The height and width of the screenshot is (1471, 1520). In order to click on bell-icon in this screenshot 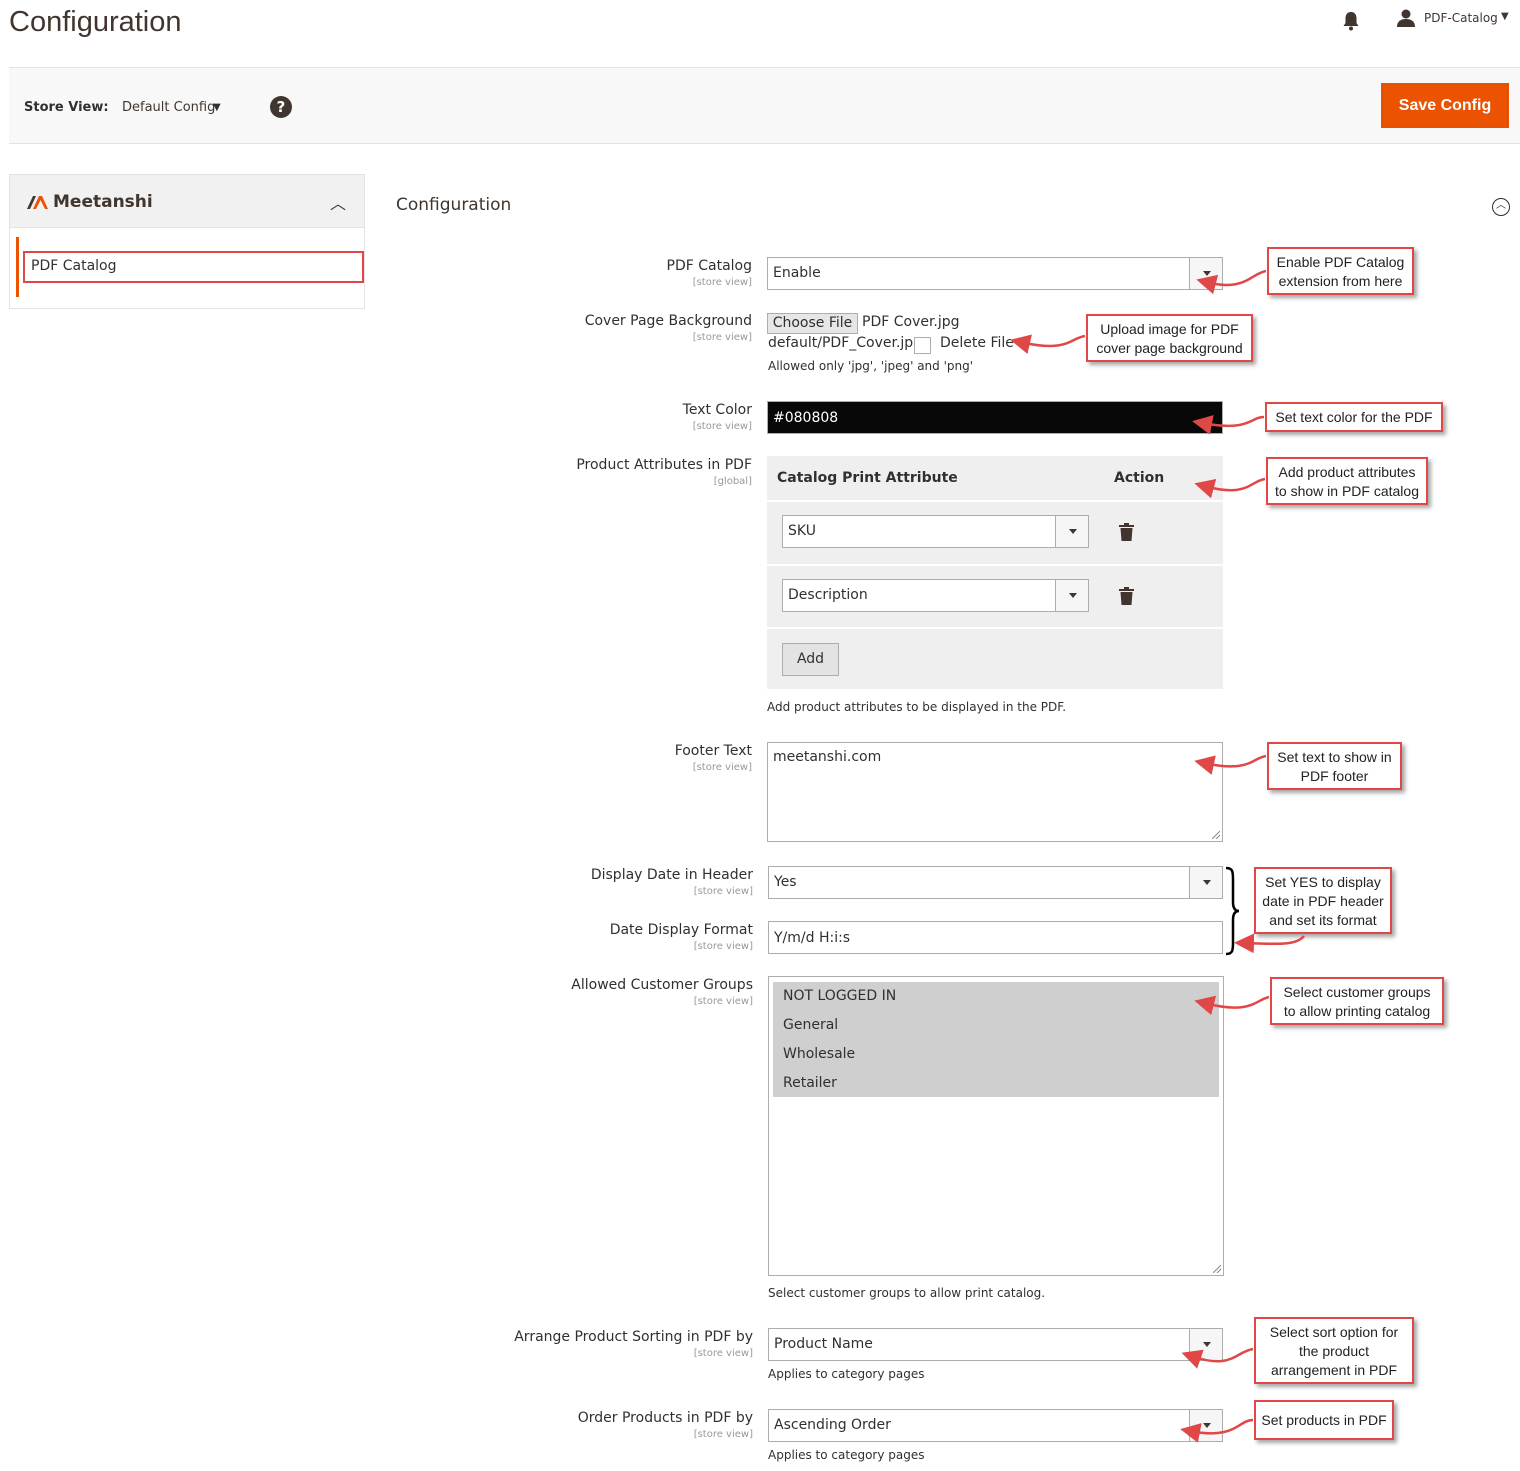, I will do `click(1351, 21)`.